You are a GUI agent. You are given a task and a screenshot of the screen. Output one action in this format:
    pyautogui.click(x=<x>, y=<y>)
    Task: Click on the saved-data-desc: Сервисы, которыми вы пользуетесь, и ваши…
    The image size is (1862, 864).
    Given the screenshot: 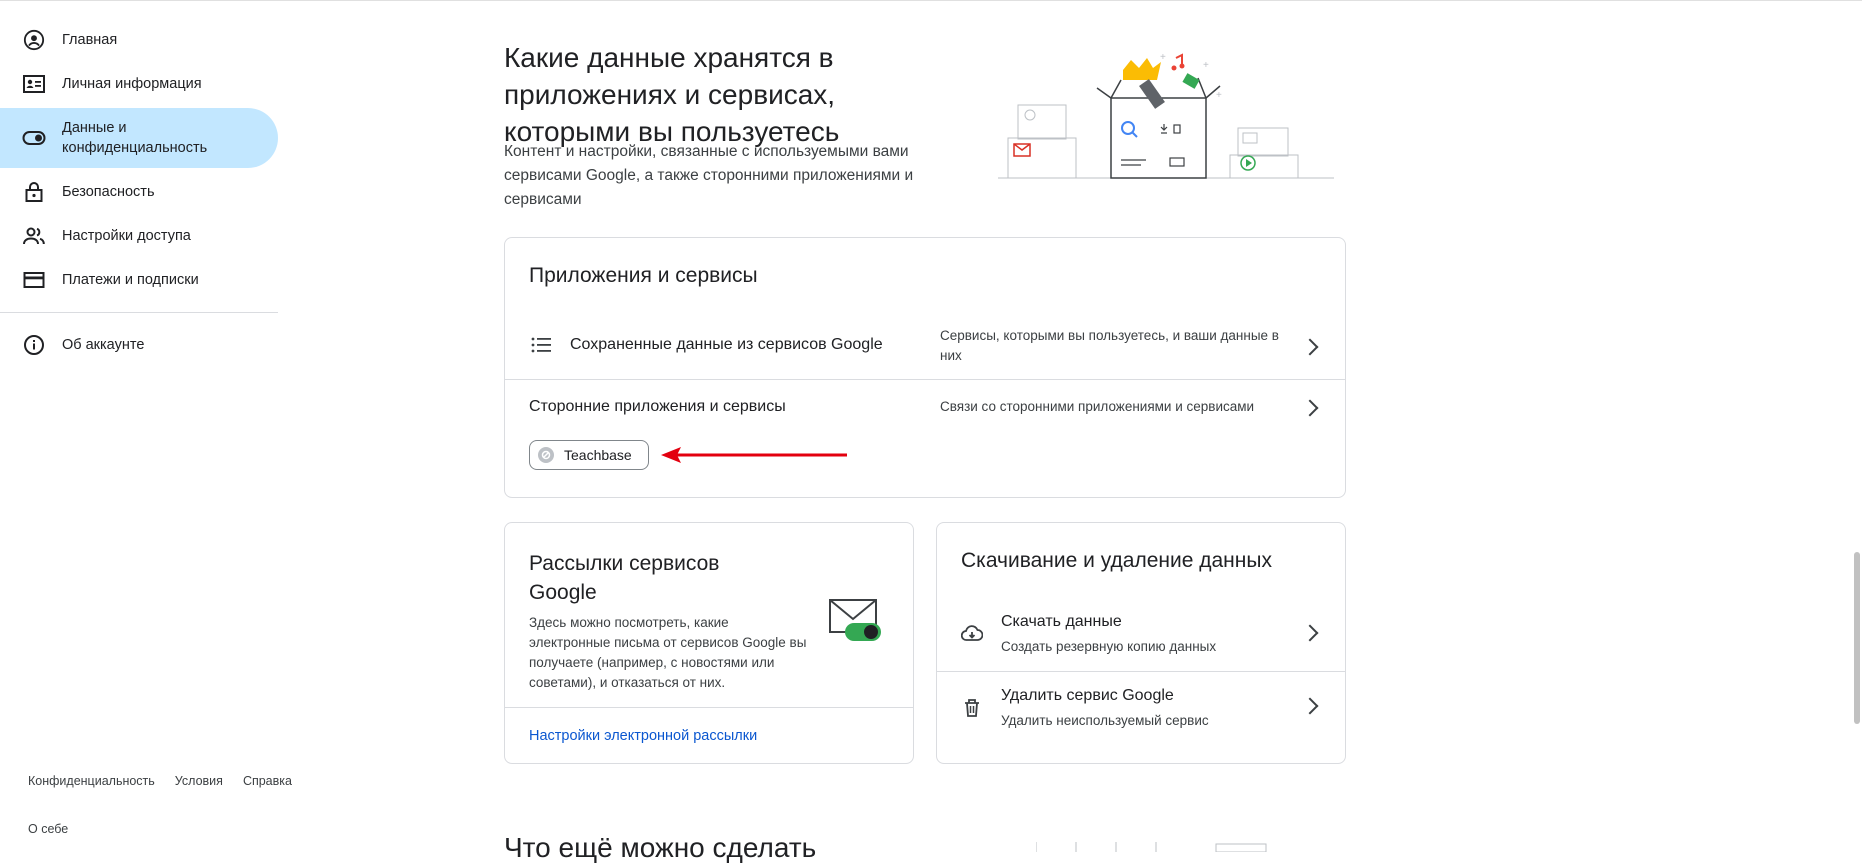 What is the action you would take?
    pyautogui.click(x=1109, y=345)
    